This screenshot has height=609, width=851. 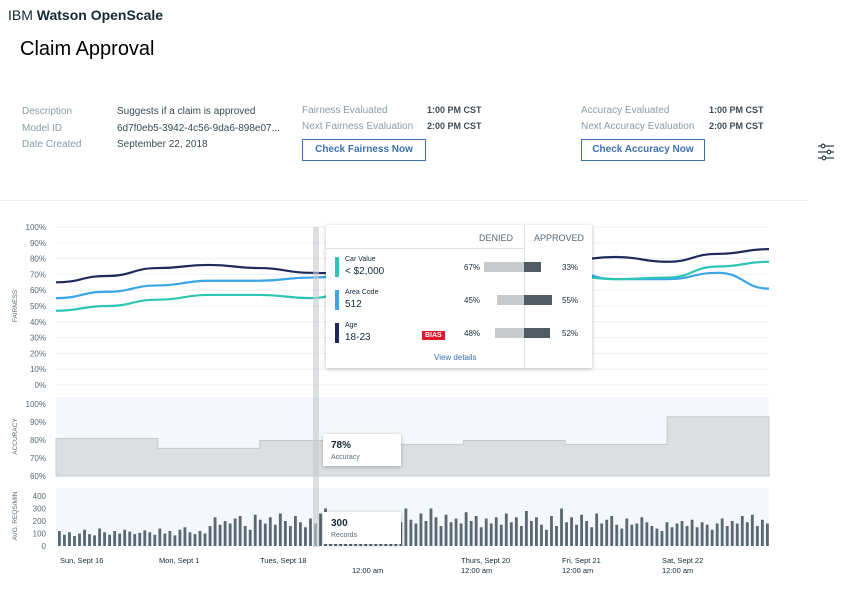 I want to click on hover-indicator, so click(x=316, y=387).